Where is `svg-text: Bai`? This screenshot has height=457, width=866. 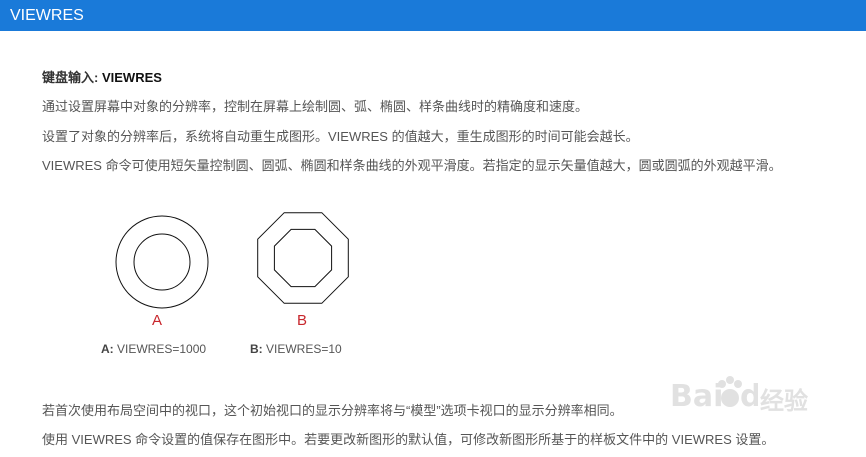 svg-text: Bai is located at coordinates (696, 396).